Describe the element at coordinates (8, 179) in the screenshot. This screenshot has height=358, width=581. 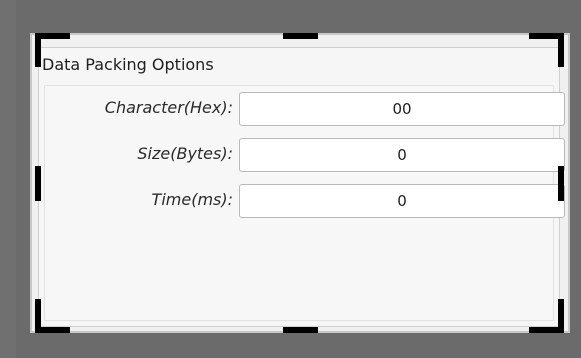
I see `canvas-background-strip` at that location.